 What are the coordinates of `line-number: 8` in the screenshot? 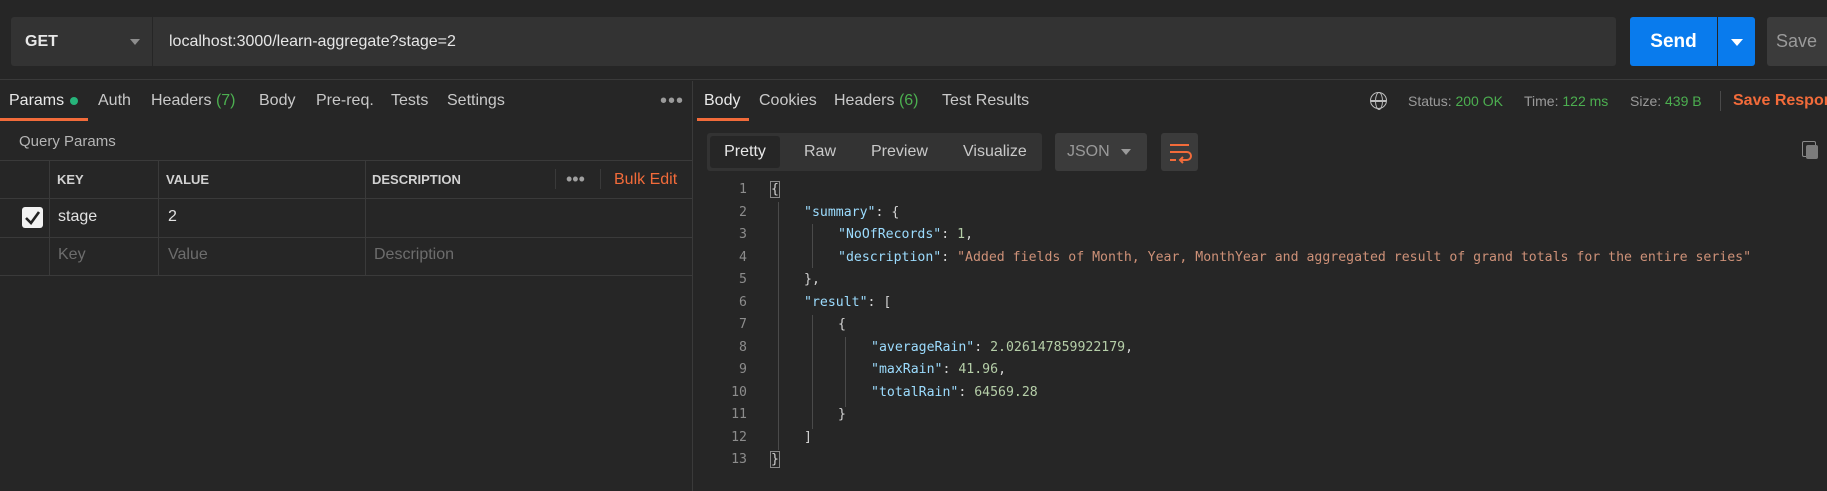 It's located at (743, 347).